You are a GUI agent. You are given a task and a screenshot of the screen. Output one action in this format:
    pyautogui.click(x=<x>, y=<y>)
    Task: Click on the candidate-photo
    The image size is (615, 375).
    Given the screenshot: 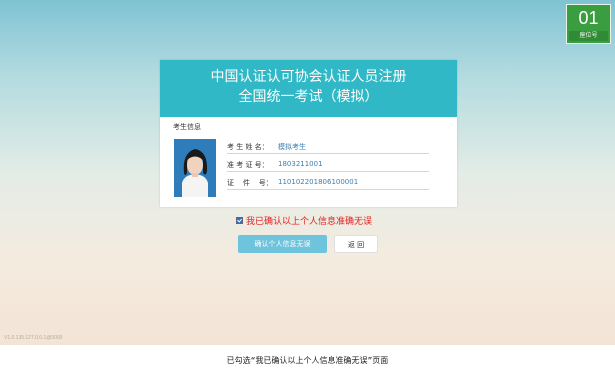 What is the action you would take?
    pyautogui.click(x=195, y=168)
    